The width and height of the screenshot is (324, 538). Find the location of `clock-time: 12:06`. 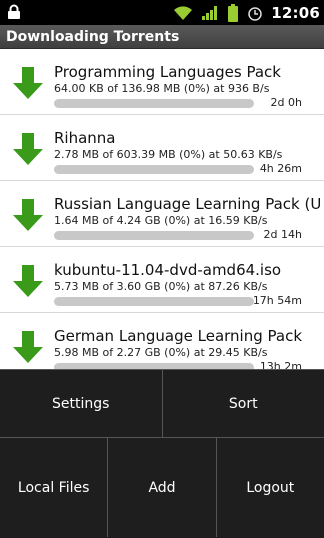

clock-time: 12:06 is located at coordinates (295, 13).